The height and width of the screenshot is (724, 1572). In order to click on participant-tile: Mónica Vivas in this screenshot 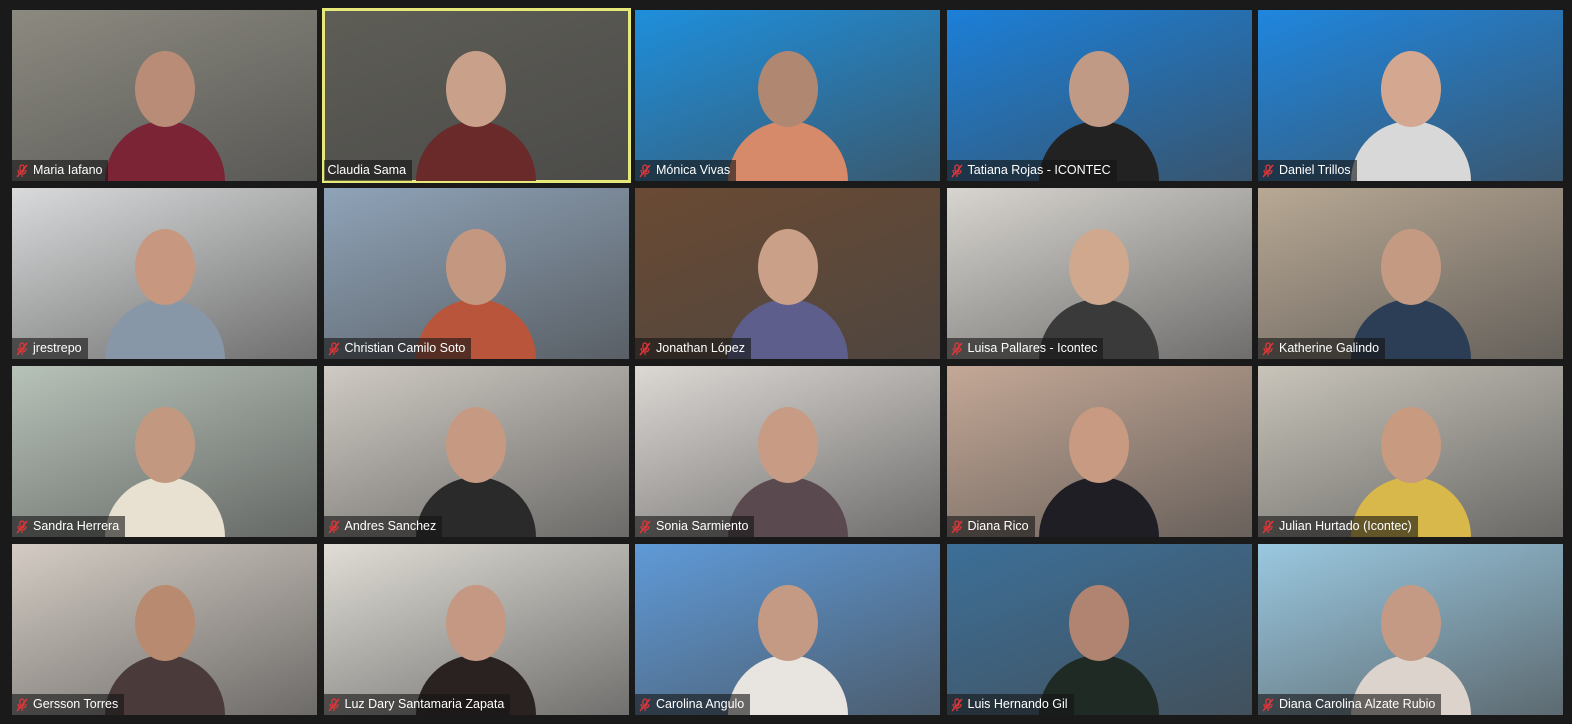, I will do `click(787, 95)`.